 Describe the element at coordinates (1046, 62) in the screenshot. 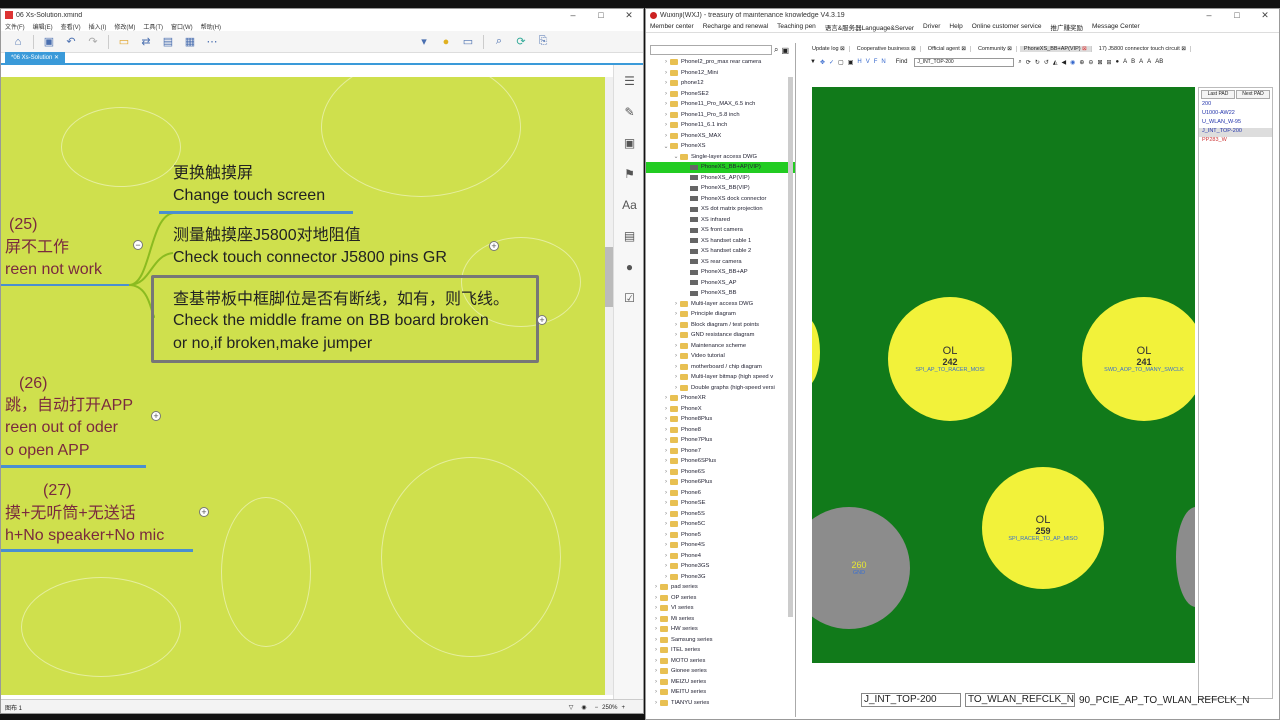

I see `reset-icon: ↺` at that location.